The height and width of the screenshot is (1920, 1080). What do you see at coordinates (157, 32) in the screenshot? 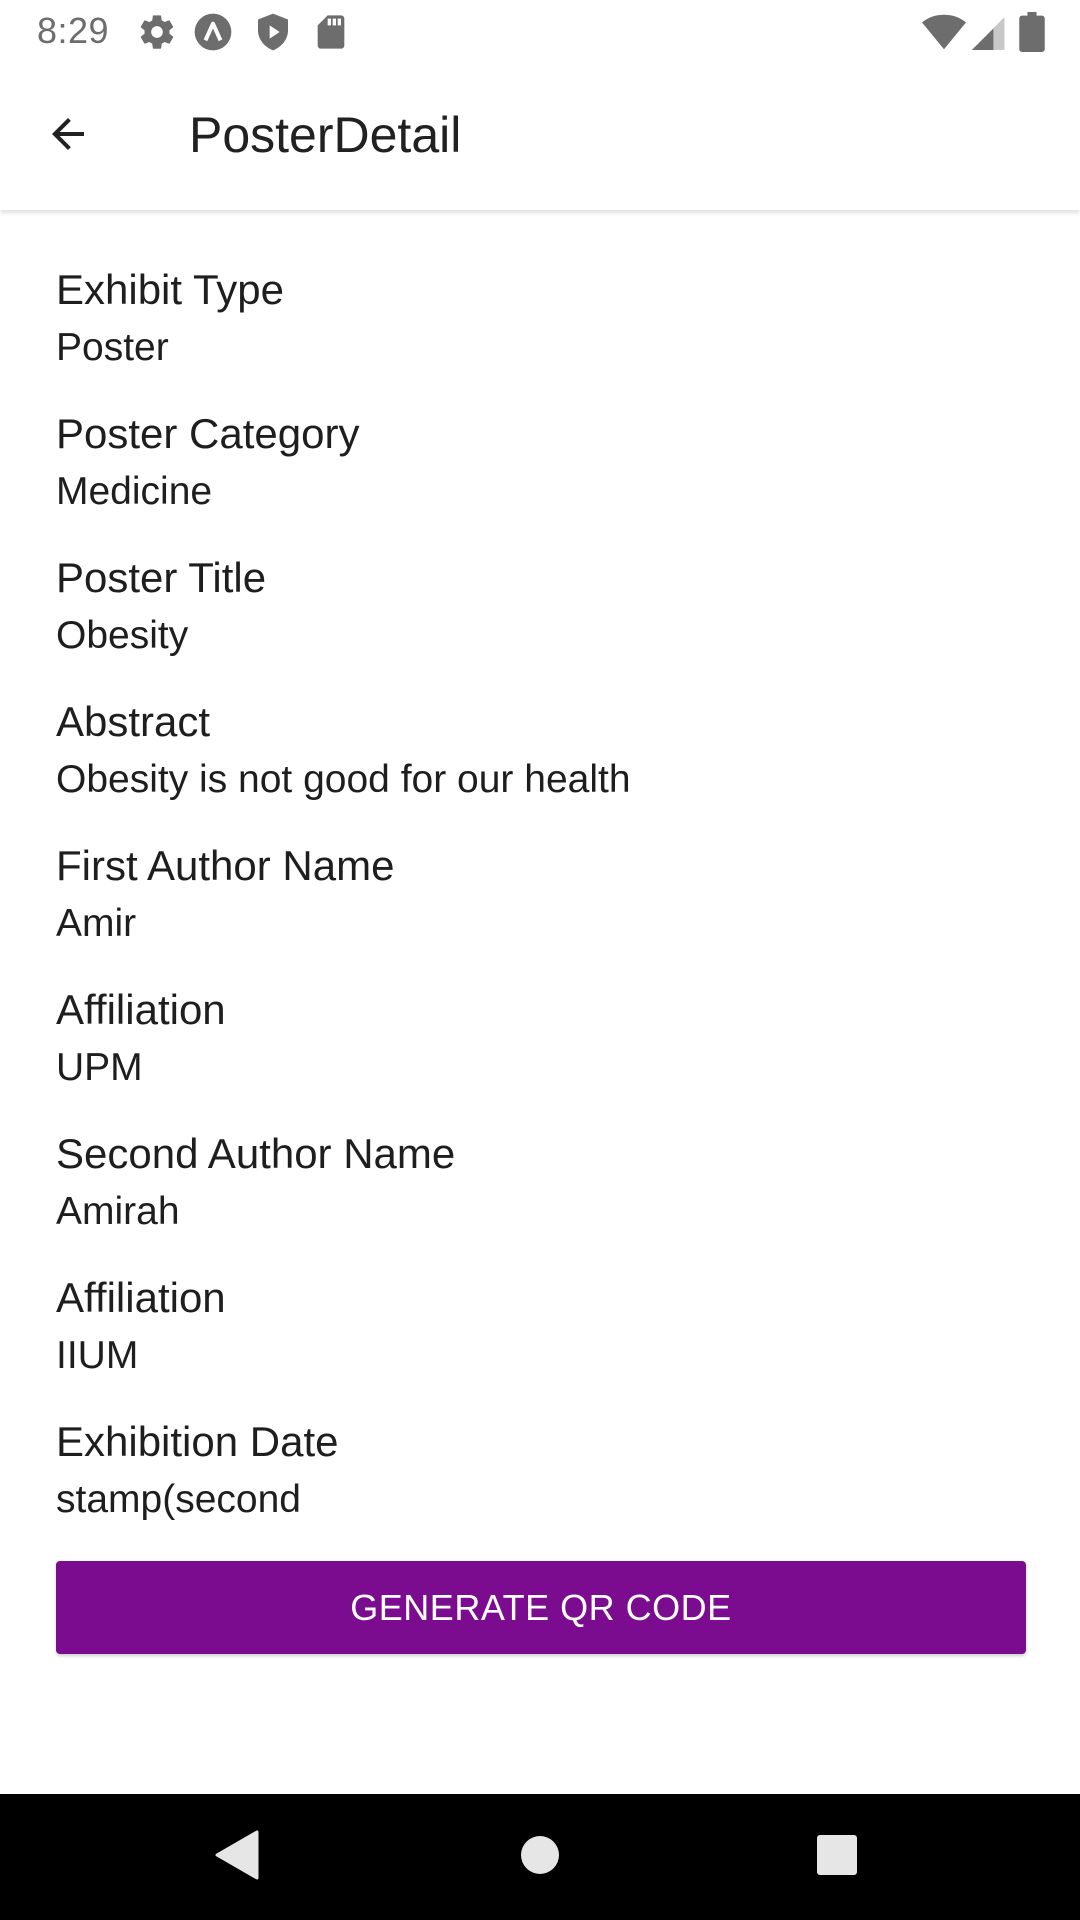
I see `gear-icon` at bounding box center [157, 32].